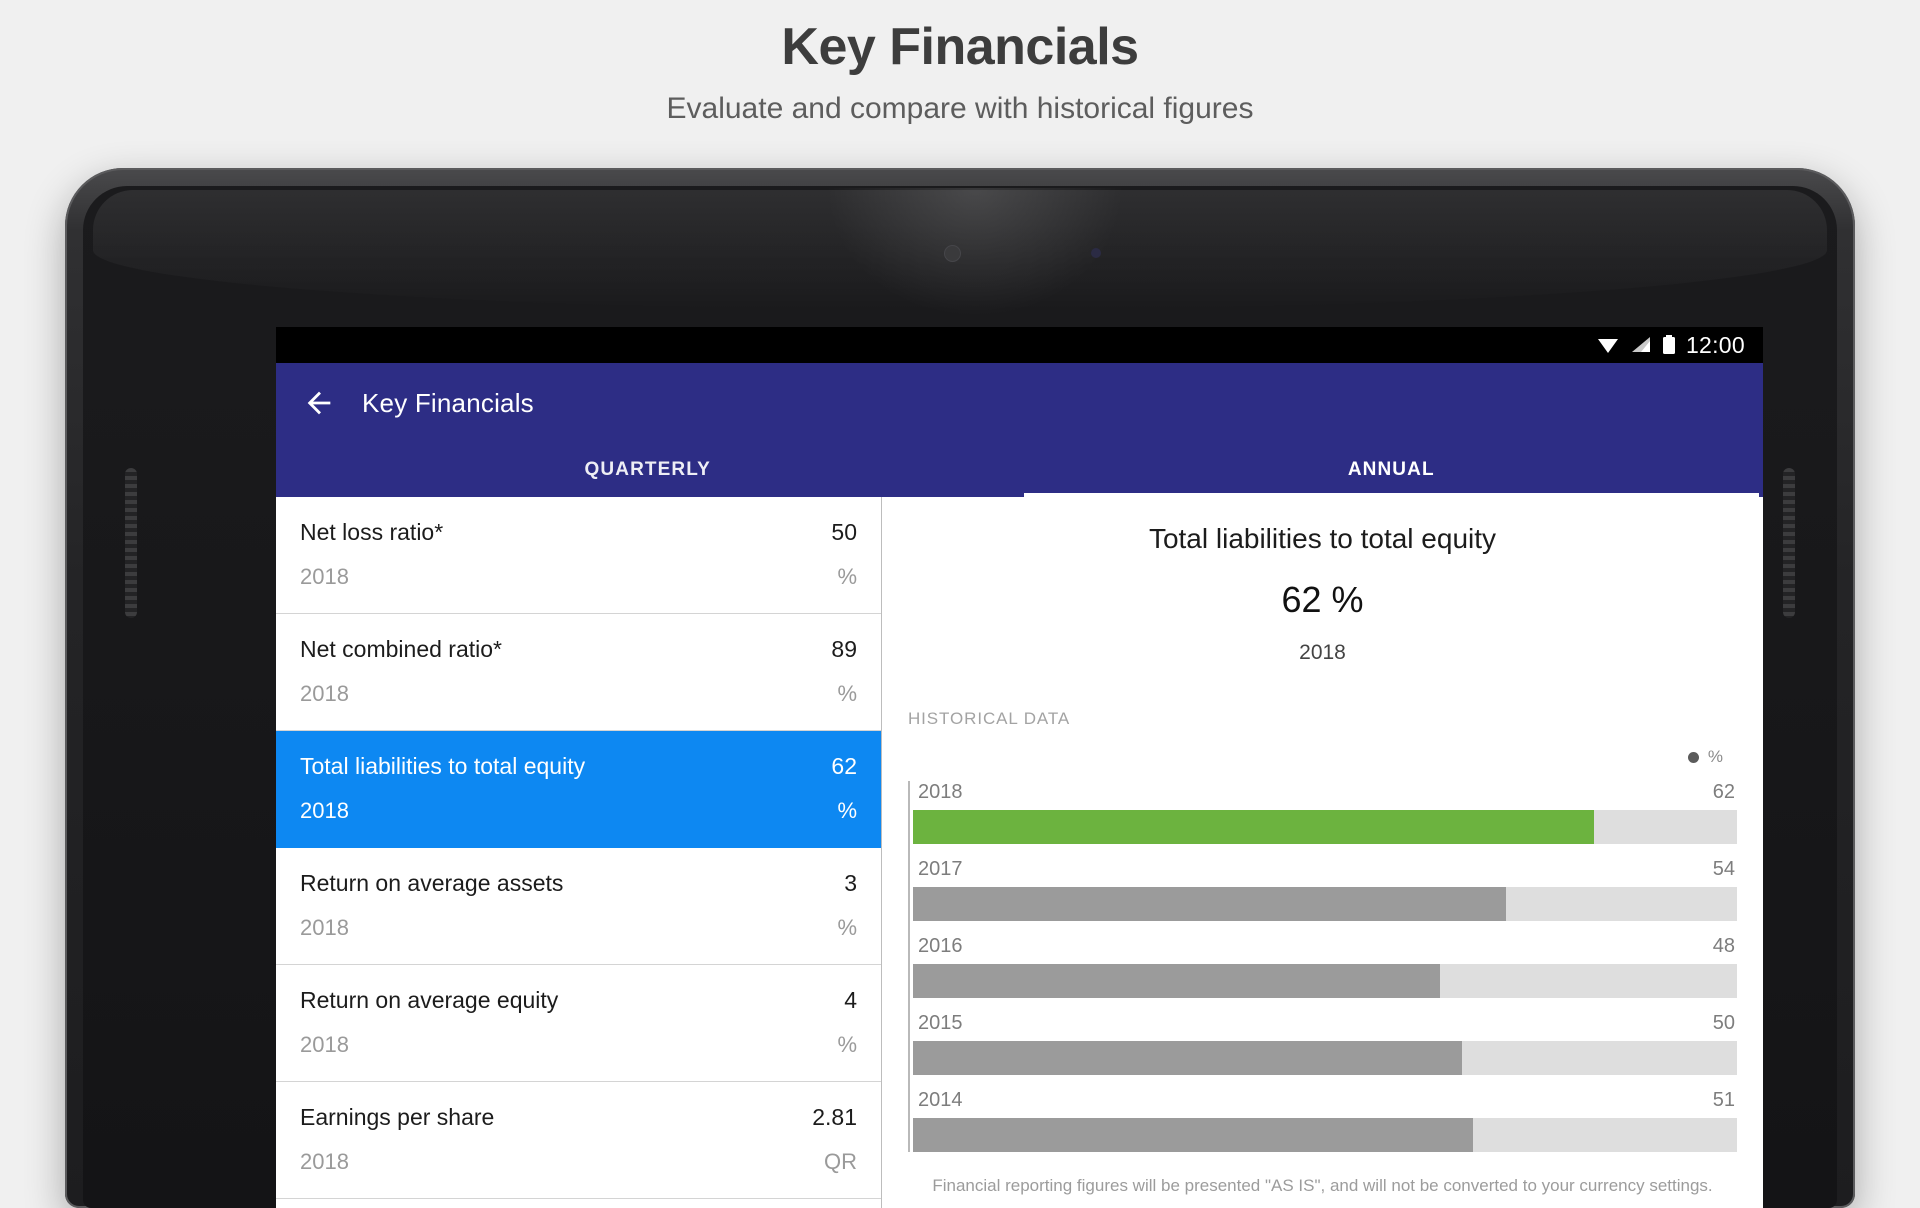 The width and height of the screenshot is (1920, 1208). What do you see at coordinates (578, 1140) in the screenshot?
I see `list-item: Earnings per share 2.81 2018 QR` at bounding box center [578, 1140].